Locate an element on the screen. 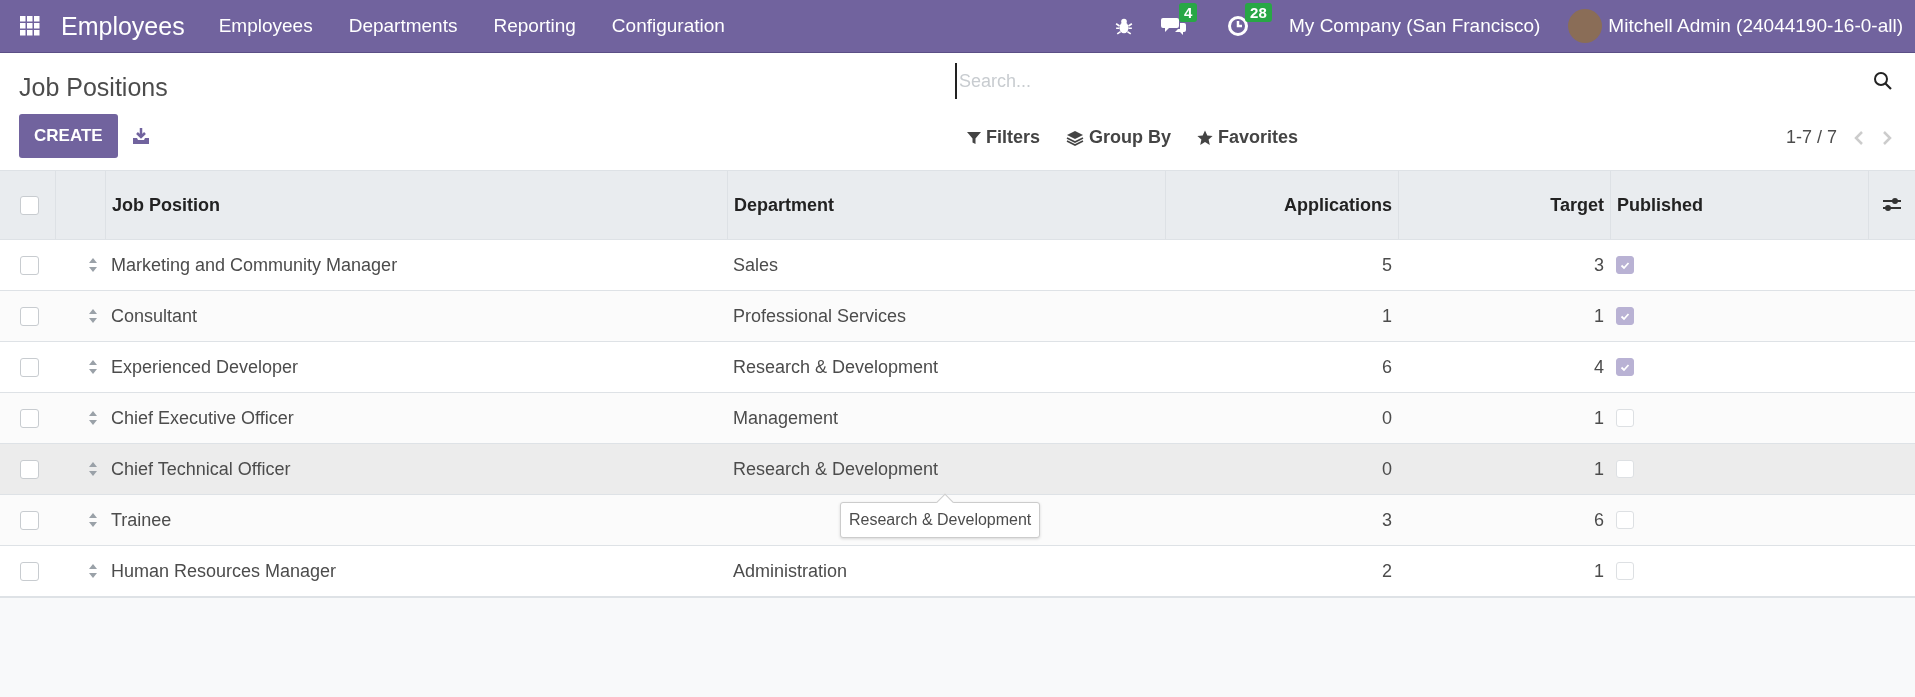 The width and height of the screenshot is (1915, 697). next-icon is located at coordinates (1887, 137).